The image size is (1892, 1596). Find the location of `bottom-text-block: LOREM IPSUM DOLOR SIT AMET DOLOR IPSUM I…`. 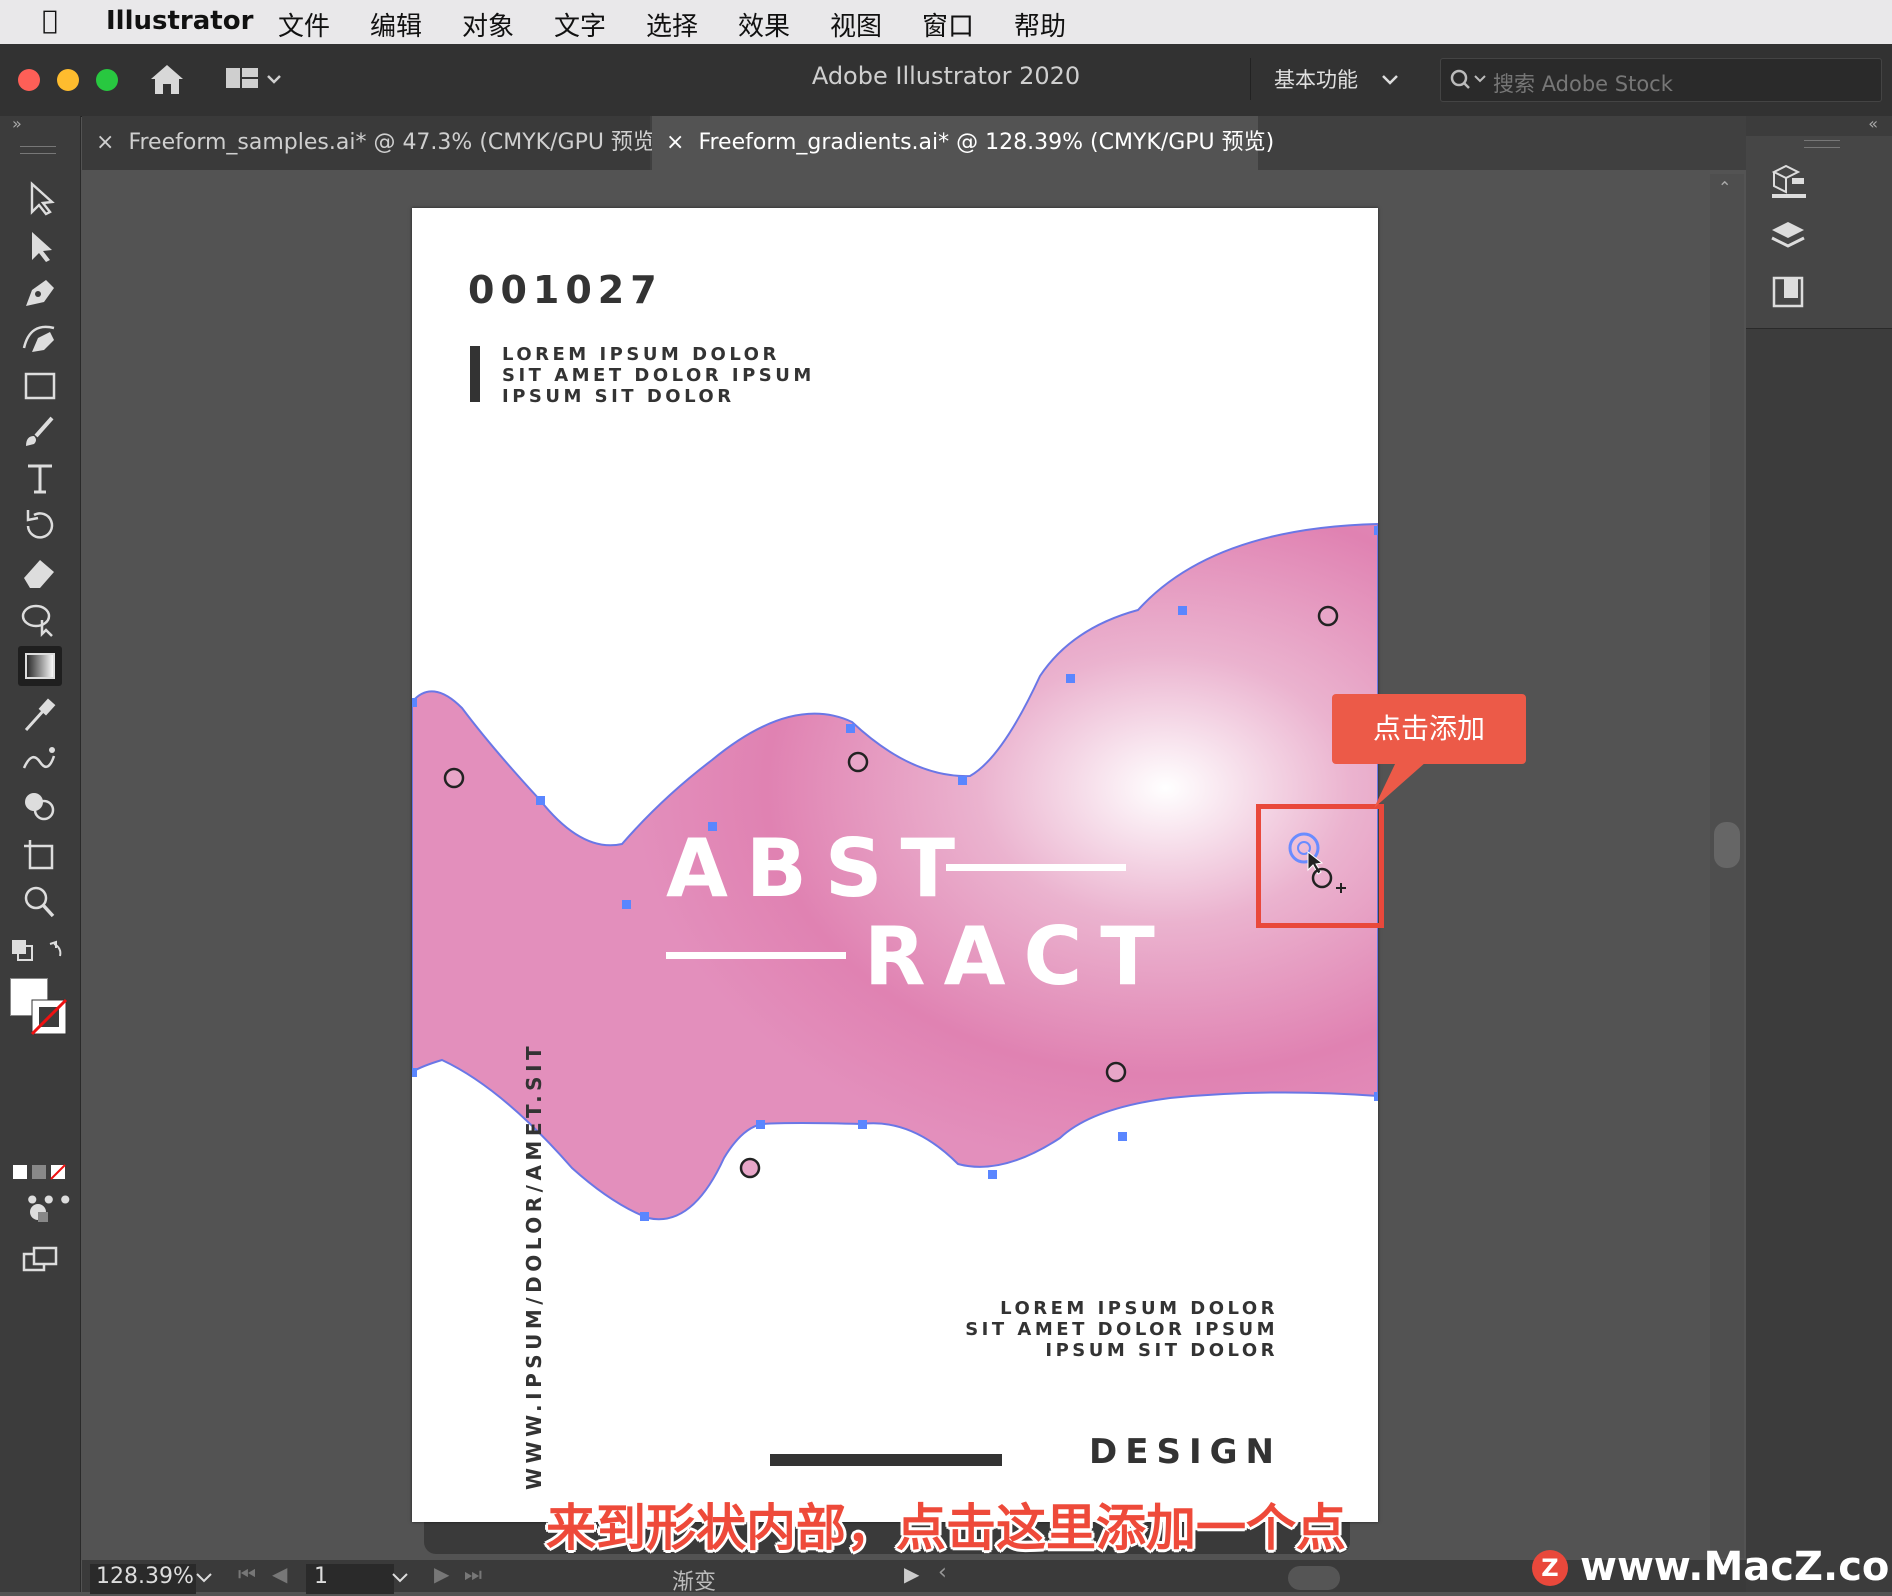

bottom-text-block: LOREM IPSUM DOLOR SIT AMET DOLOR IPSUM I… is located at coordinates (1121, 1329).